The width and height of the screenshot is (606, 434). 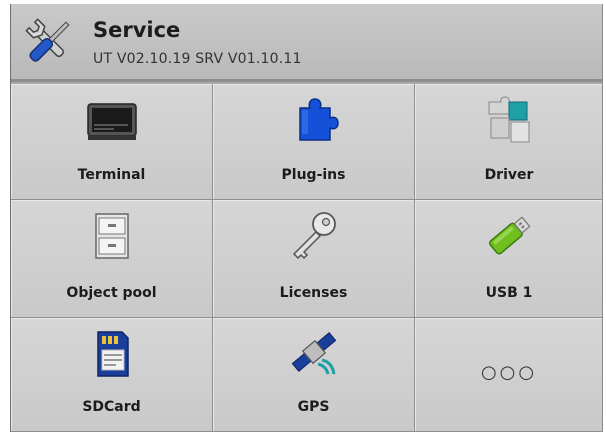 I want to click on key-icon, so click(x=314, y=236).